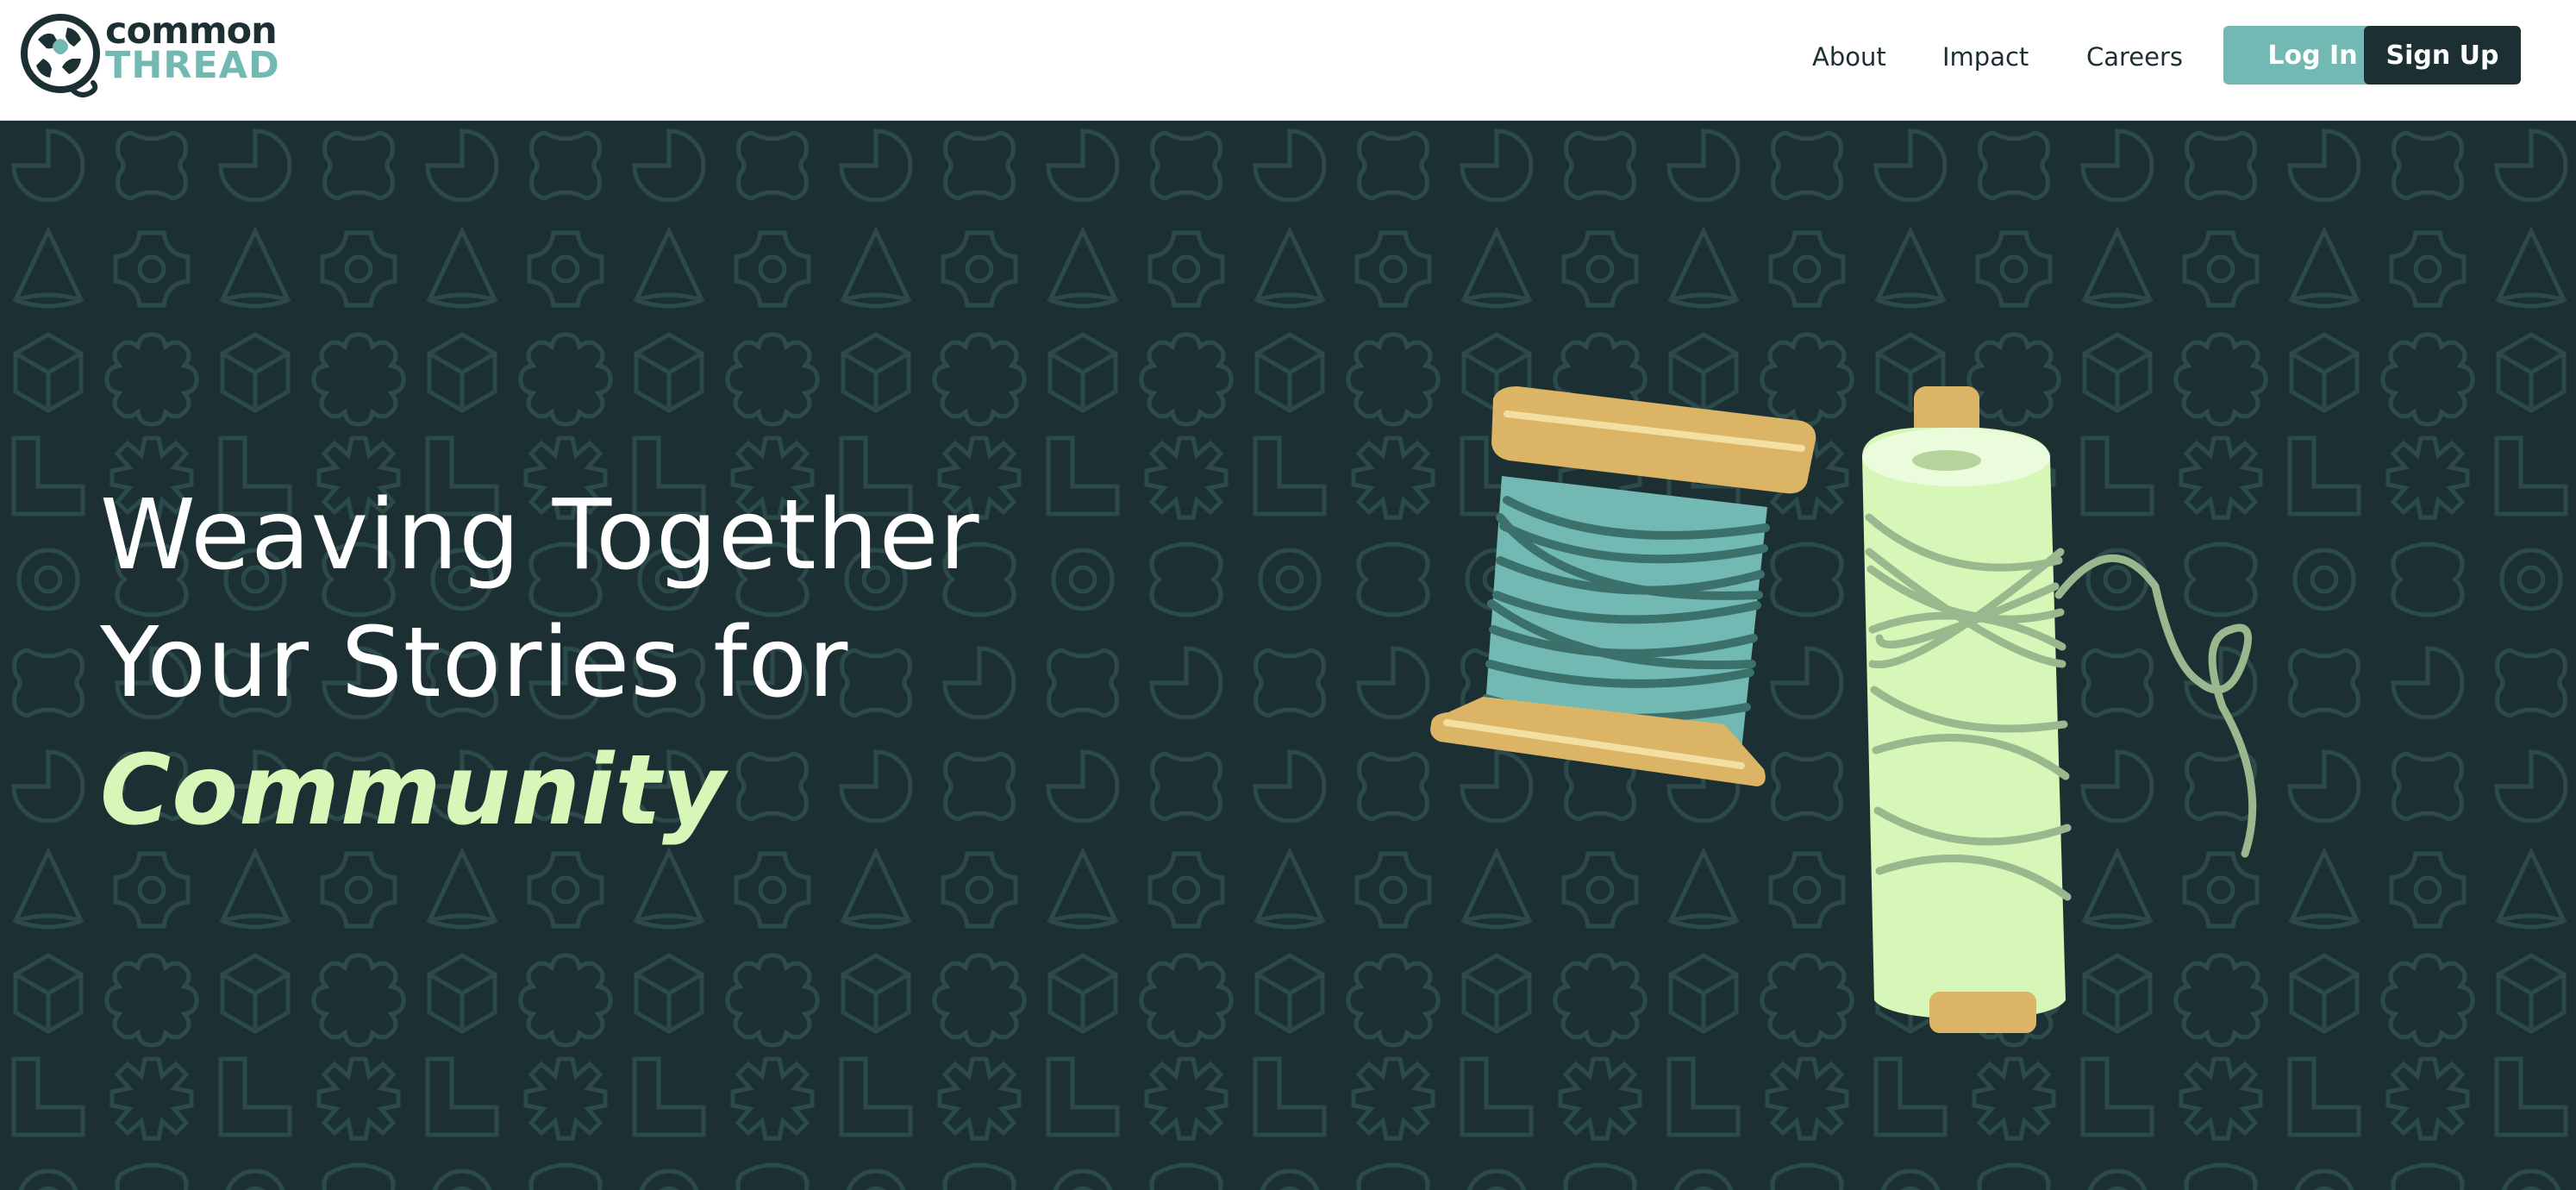 The image size is (2576, 1190). I want to click on headline-line-1: Weaving Together, so click(540, 535).